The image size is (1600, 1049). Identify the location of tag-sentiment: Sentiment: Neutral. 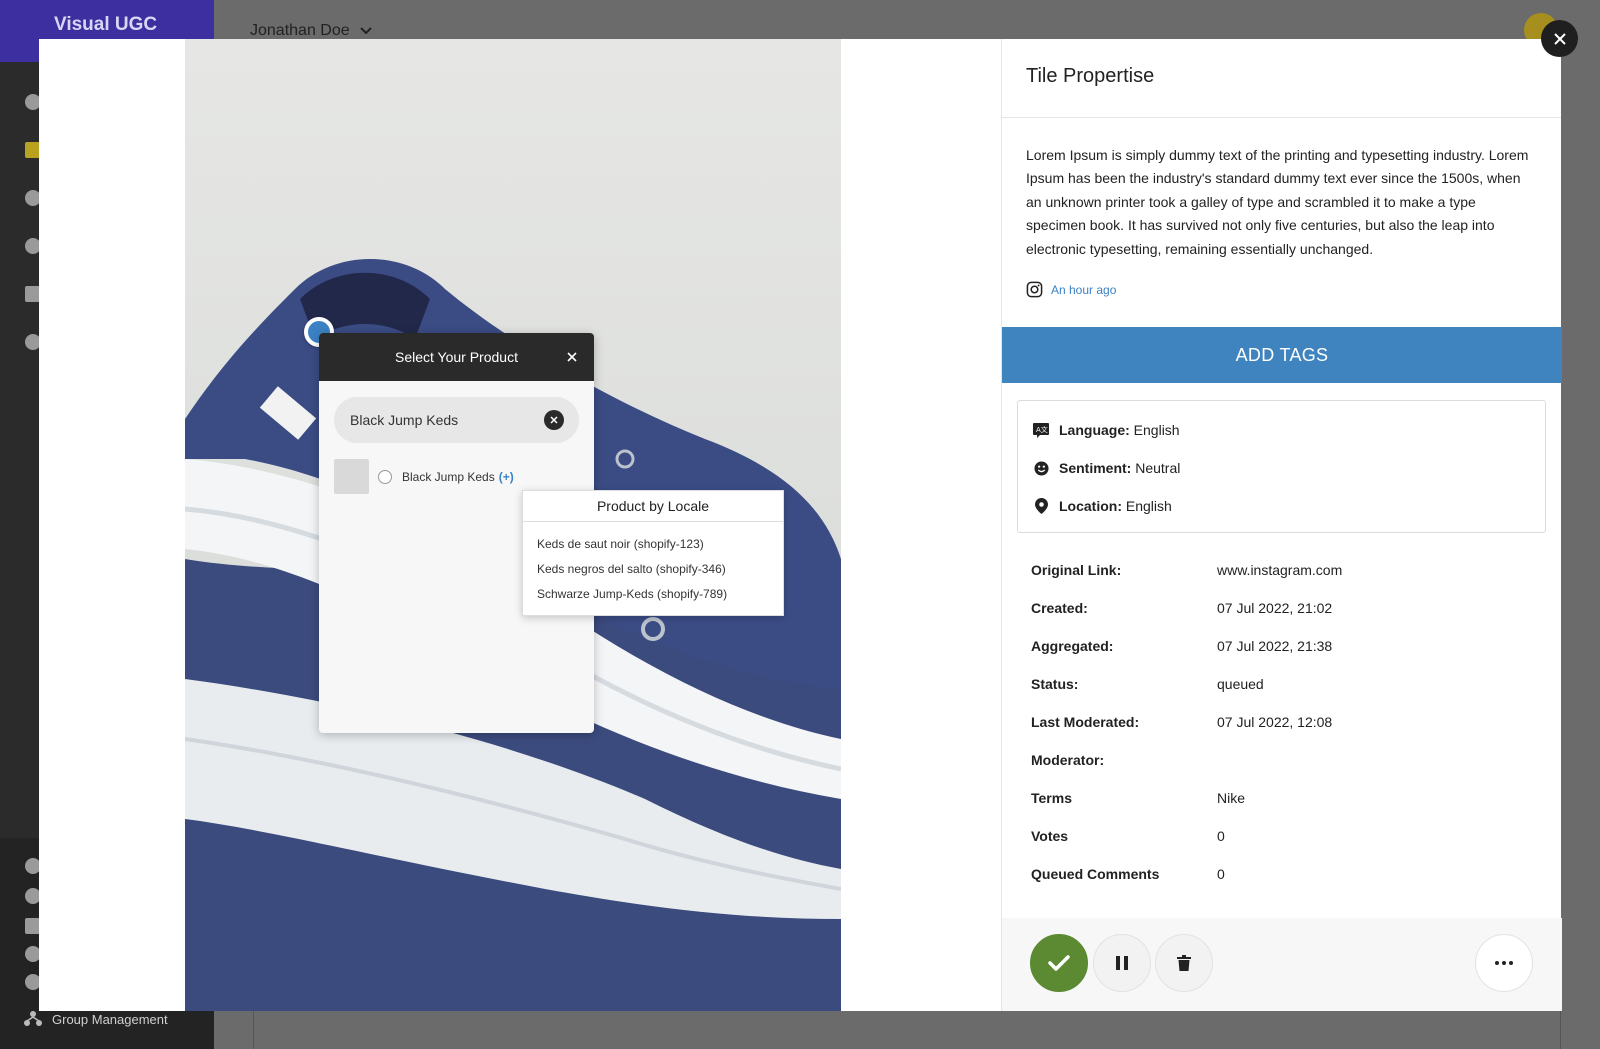
(1289, 468).